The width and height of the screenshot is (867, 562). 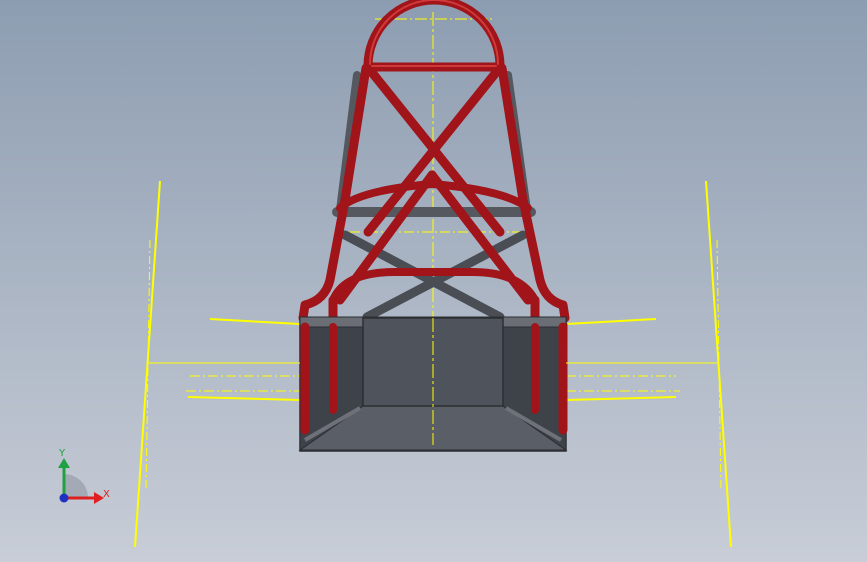 I want to click on x-axis-label: X, so click(x=106, y=494).